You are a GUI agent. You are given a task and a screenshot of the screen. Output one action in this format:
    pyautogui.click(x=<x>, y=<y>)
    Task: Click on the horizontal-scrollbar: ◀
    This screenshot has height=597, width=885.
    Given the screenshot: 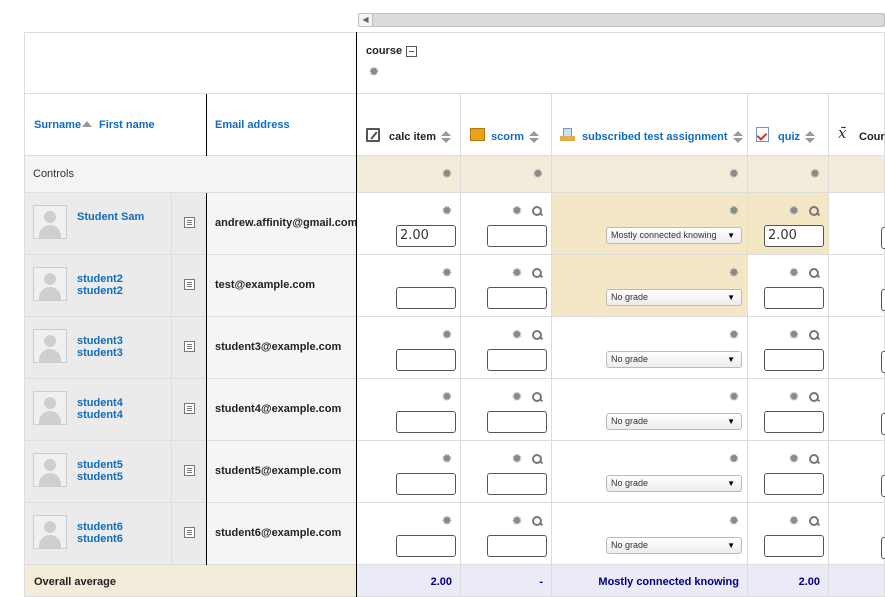 What is the action you would take?
    pyautogui.click(x=621, y=20)
    